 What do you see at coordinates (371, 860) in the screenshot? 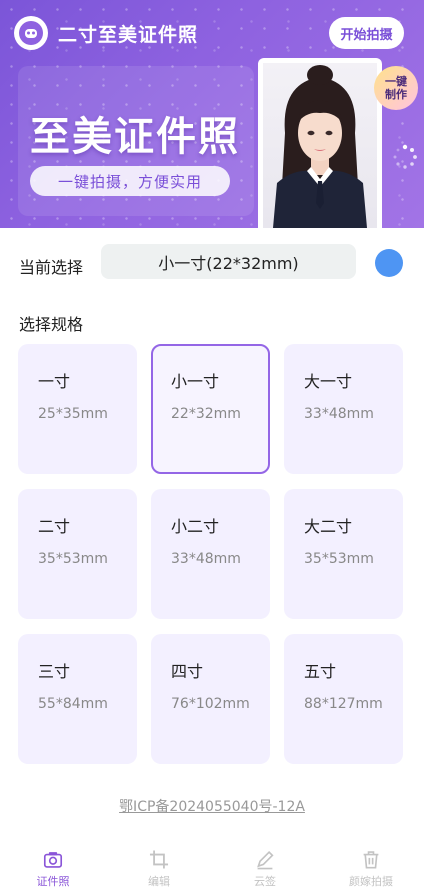
I see `trash-icon` at bounding box center [371, 860].